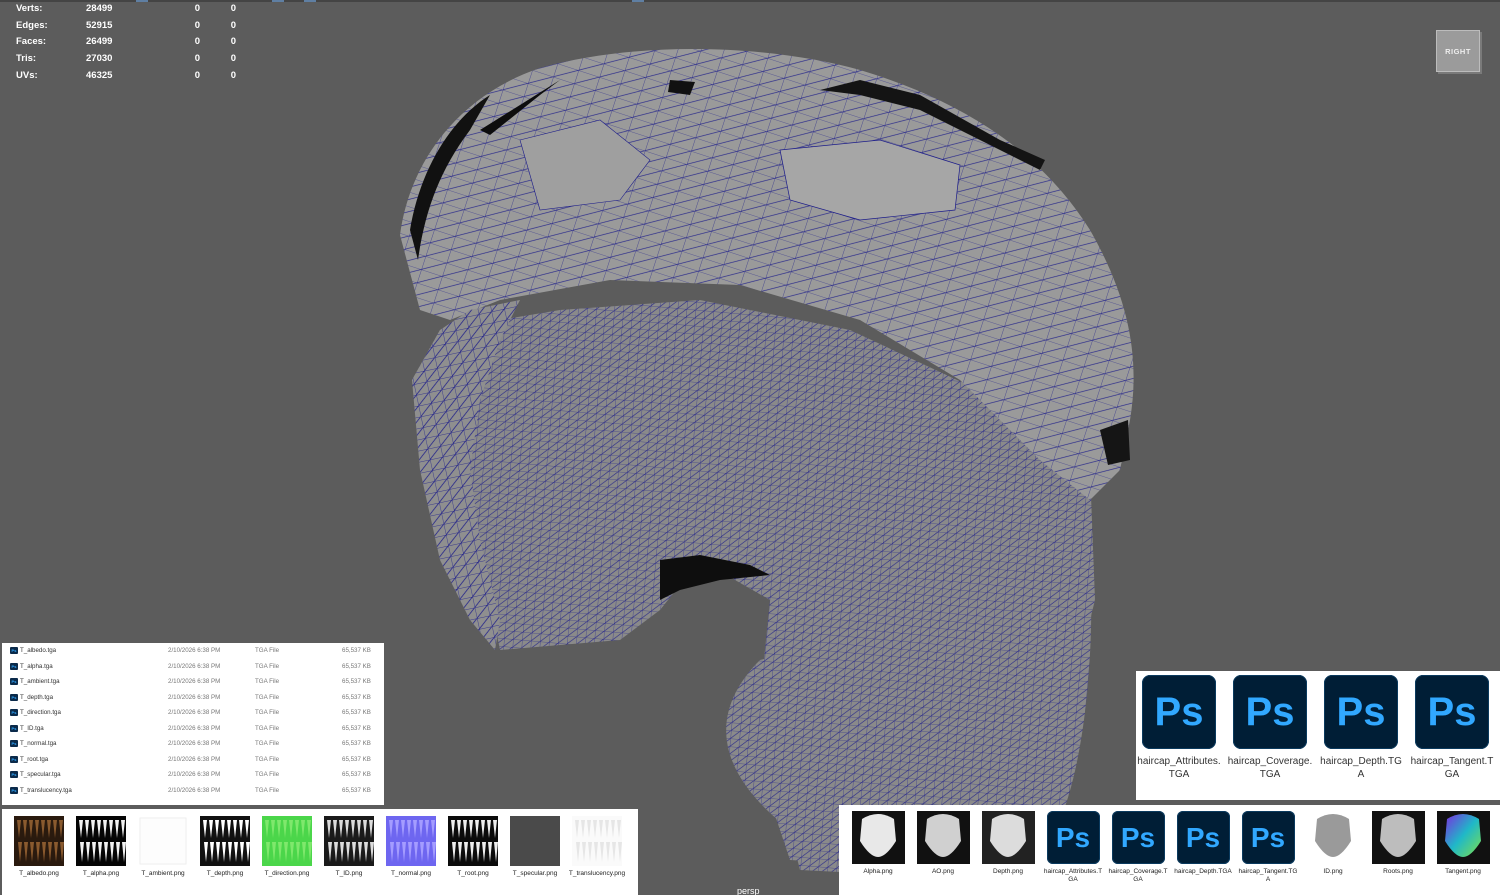  I want to click on output-file-tile: Ps haircap_Attributes.TGA, so click(1073, 847).